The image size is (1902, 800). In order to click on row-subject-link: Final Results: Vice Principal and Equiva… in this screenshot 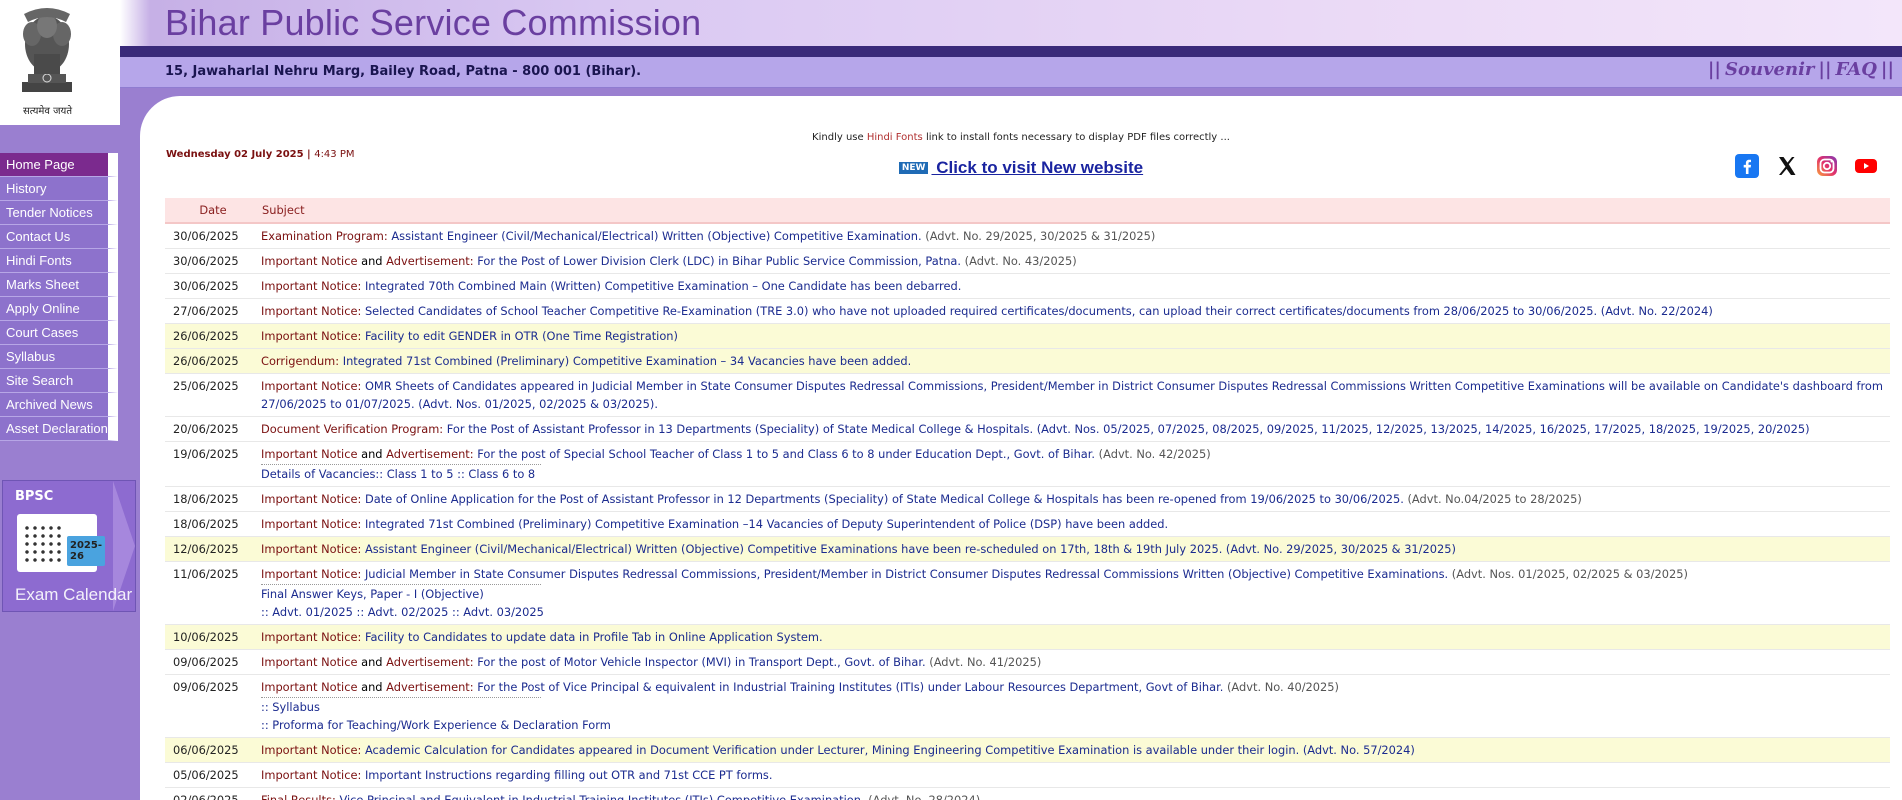, I will do `click(563, 796)`.